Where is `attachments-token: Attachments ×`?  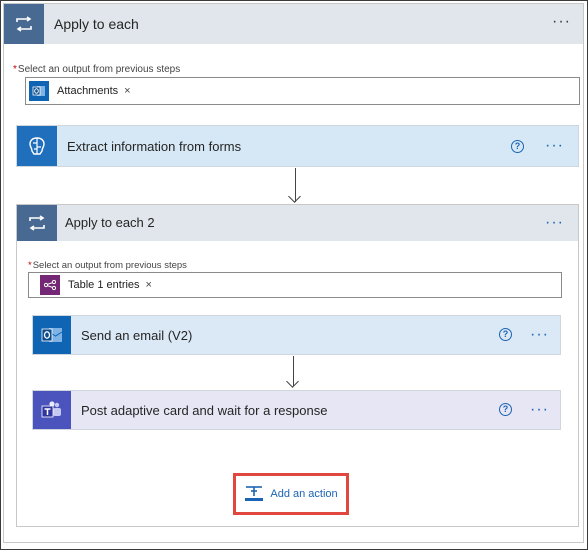 attachments-token: Attachments × is located at coordinates (80, 91).